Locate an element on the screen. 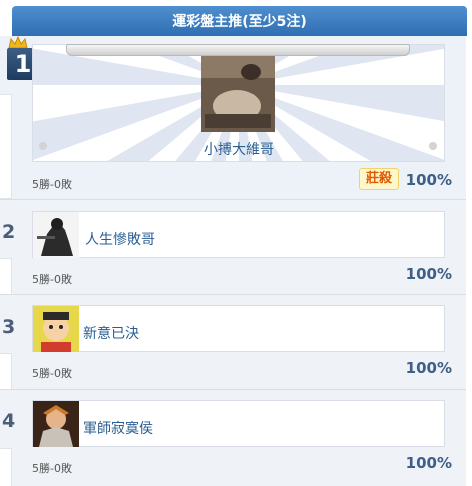  username-3: 新意已決 is located at coordinates (111, 333).